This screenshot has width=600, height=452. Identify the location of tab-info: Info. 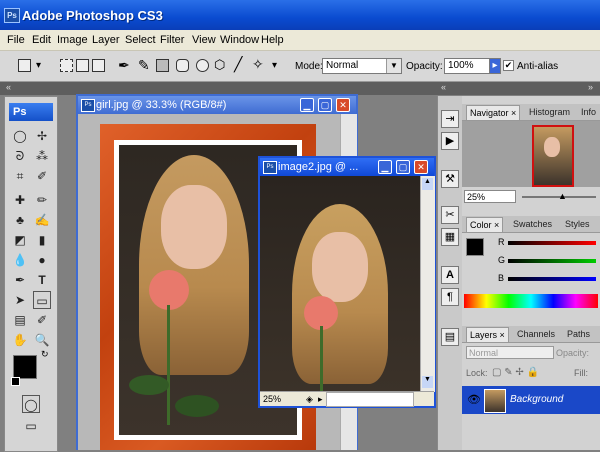
(588, 112).